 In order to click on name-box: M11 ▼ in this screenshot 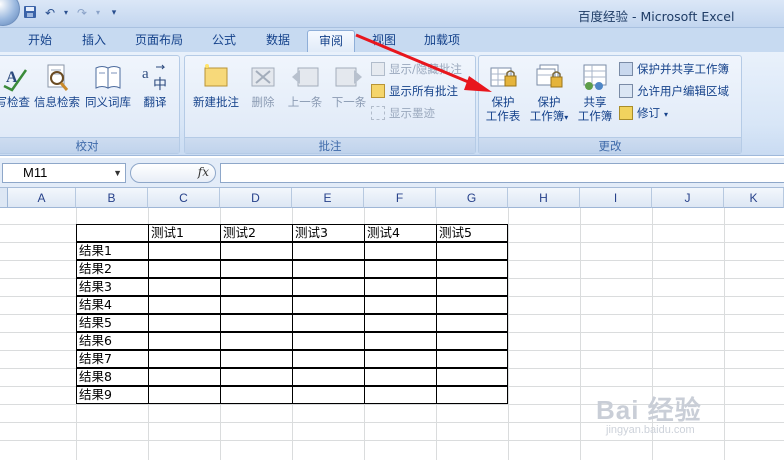, I will do `click(64, 173)`.